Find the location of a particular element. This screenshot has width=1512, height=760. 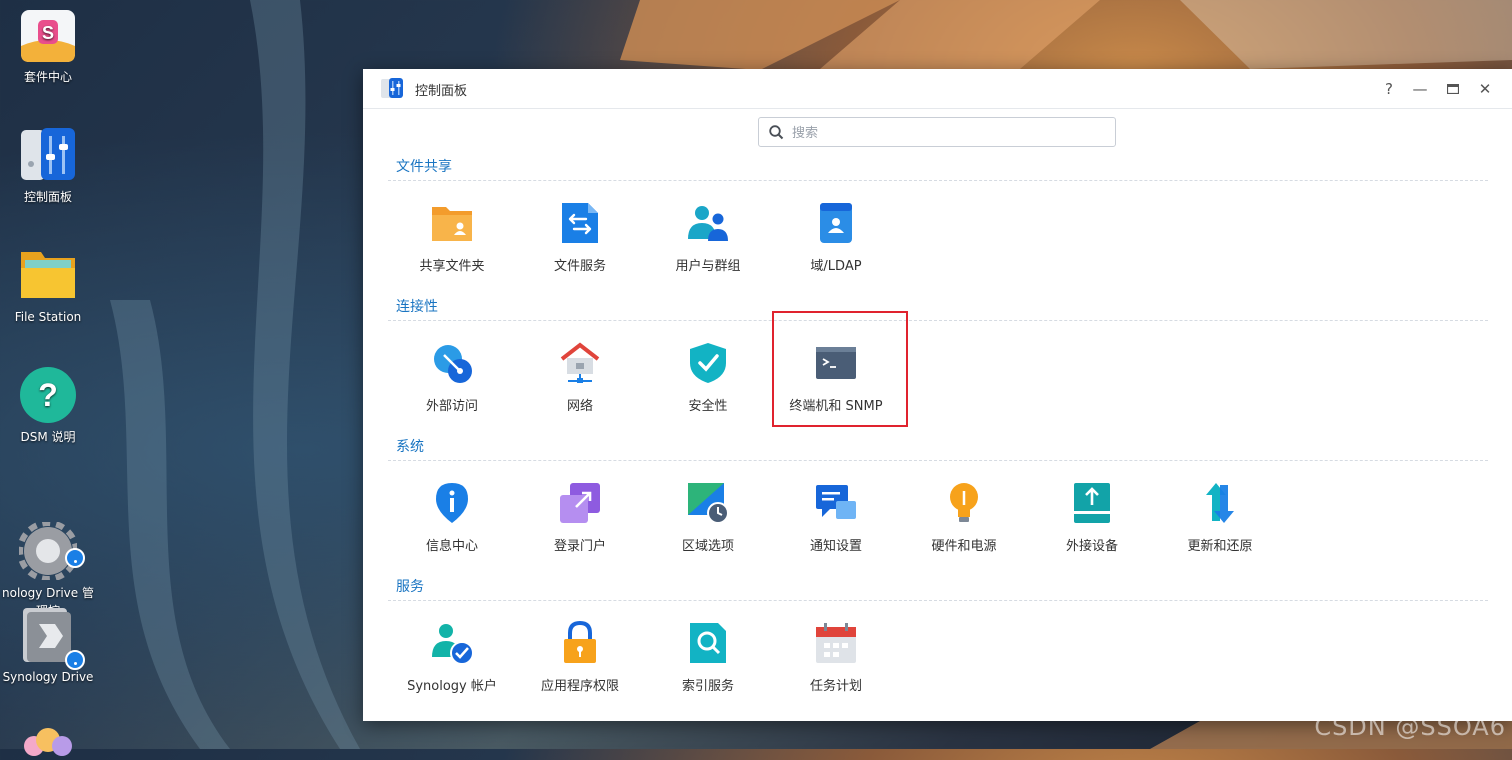

file-services-icon is located at coordinates (580, 223).